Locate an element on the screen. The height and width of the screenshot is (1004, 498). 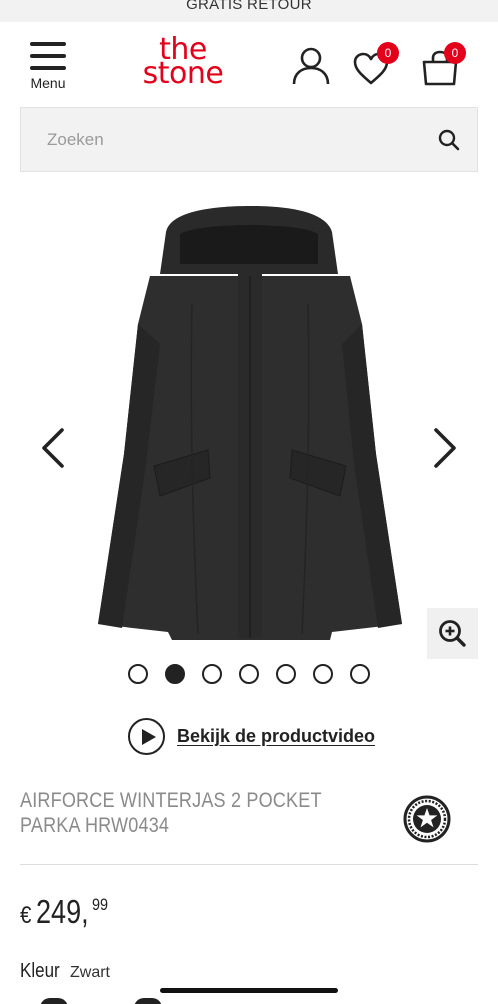
play-icon is located at coordinates (146, 736).